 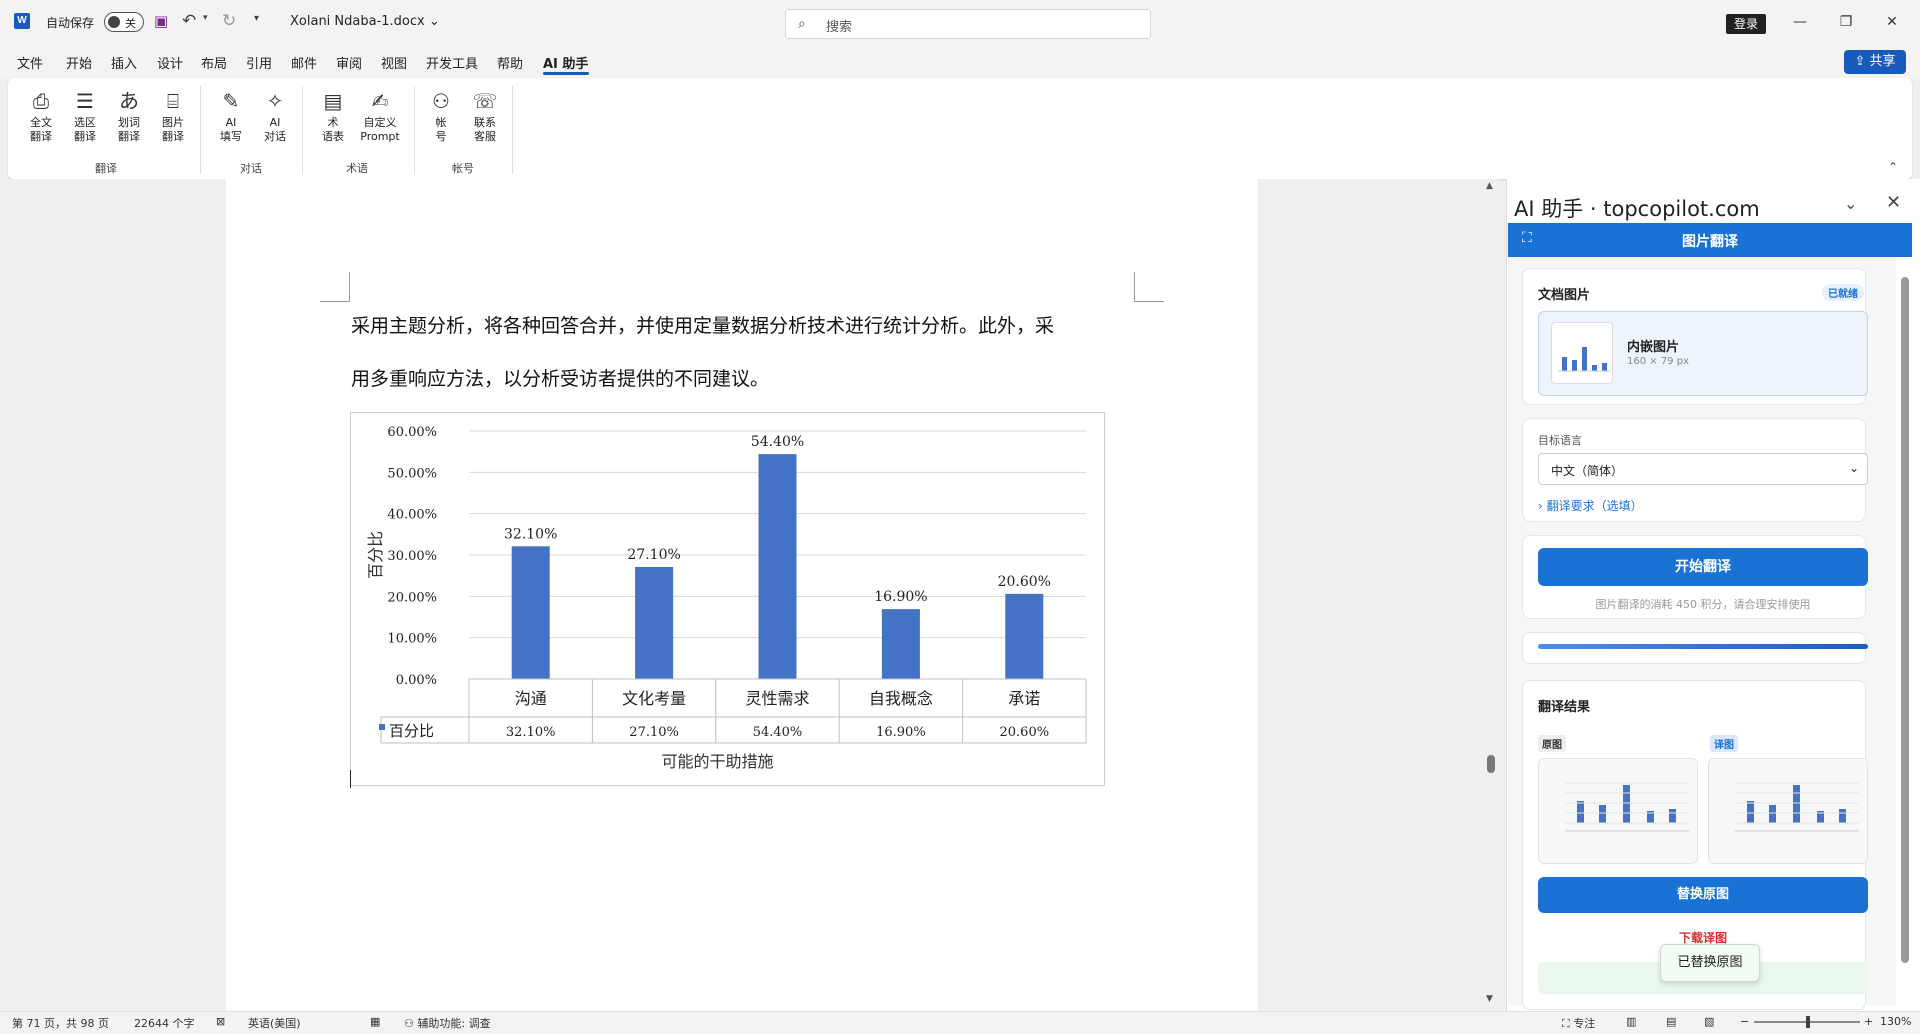 What do you see at coordinates (1709, 1021) in the screenshot?
I see `web-layout-icon: ▧` at bounding box center [1709, 1021].